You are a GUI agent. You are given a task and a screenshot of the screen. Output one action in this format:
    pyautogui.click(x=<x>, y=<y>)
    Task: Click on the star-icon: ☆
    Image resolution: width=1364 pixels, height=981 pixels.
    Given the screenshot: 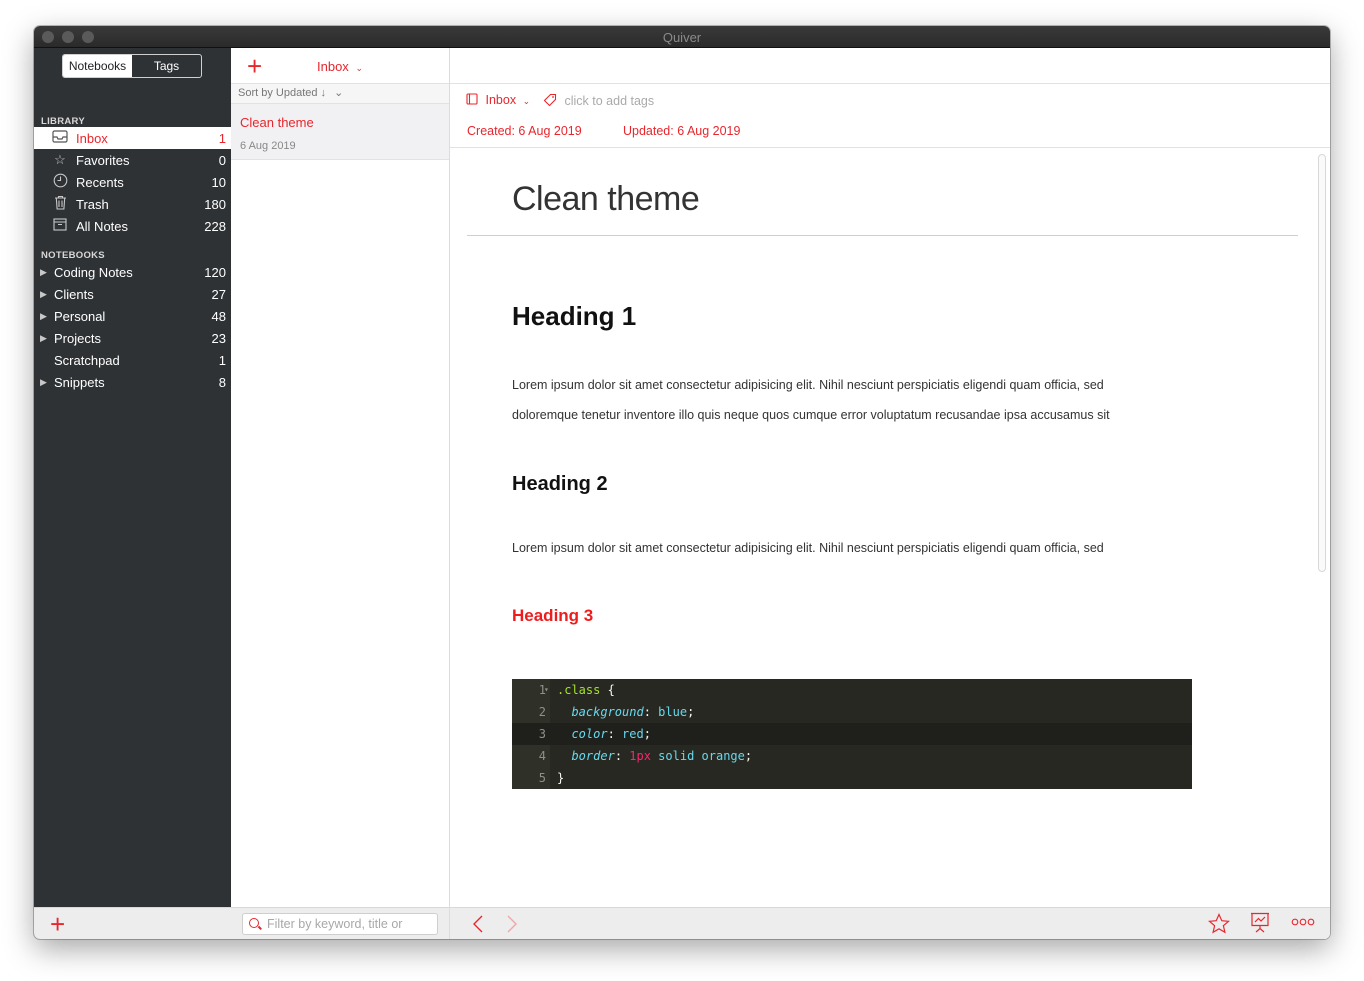 What is the action you would take?
    pyautogui.click(x=60, y=159)
    